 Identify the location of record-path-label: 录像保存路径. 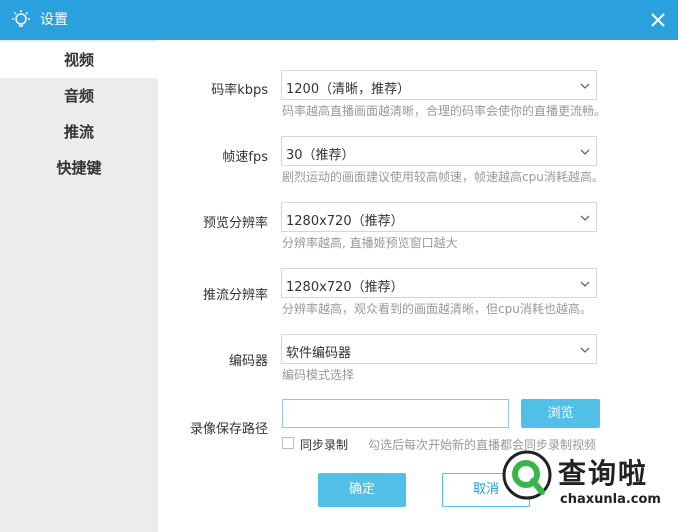
(228, 429).